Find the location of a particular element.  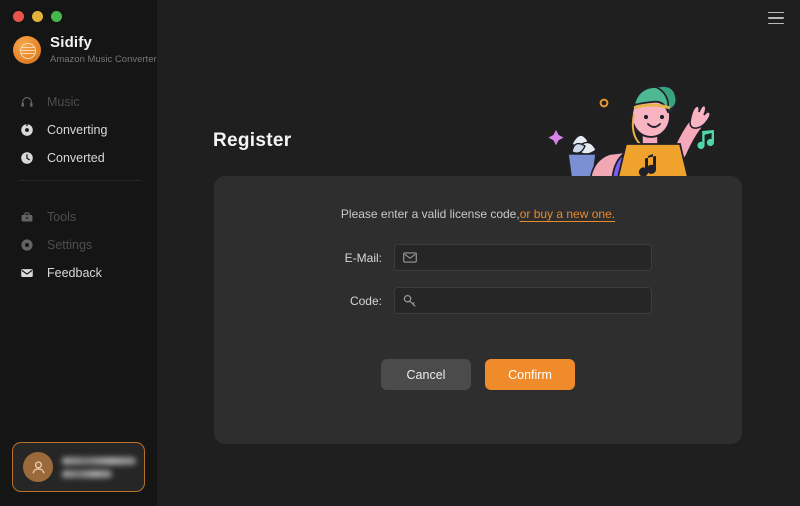

sidebar-item-converting: Converting is located at coordinates (78, 130).